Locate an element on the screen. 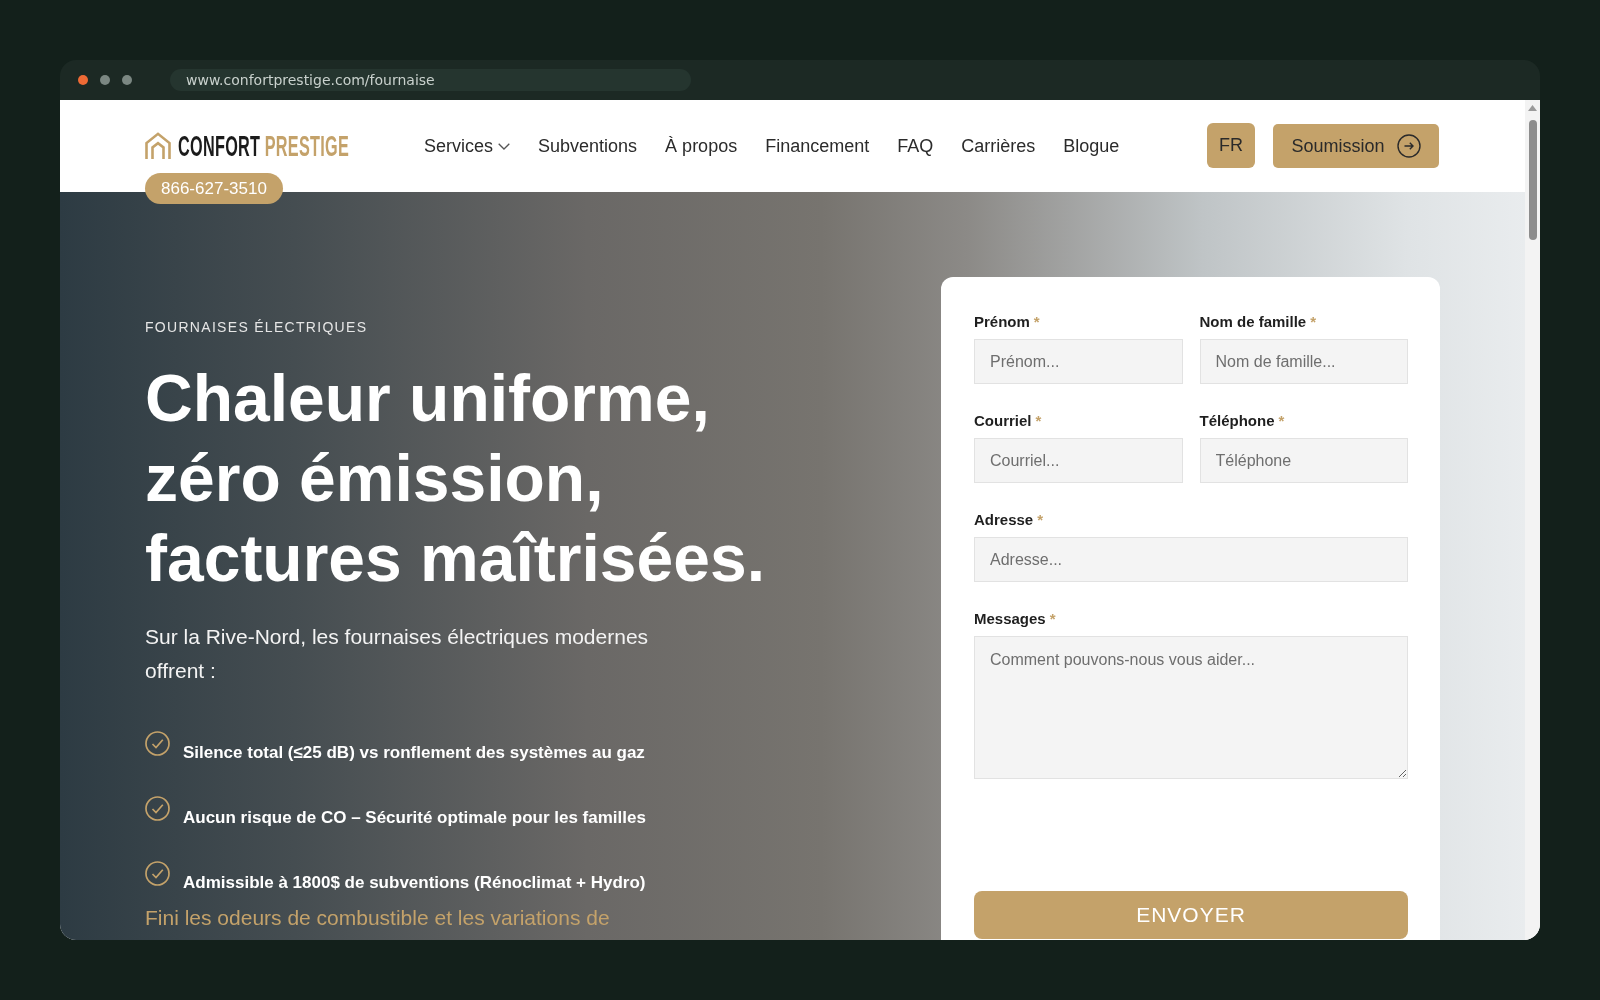  language-button: FR is located at coordinates (1231, 145).